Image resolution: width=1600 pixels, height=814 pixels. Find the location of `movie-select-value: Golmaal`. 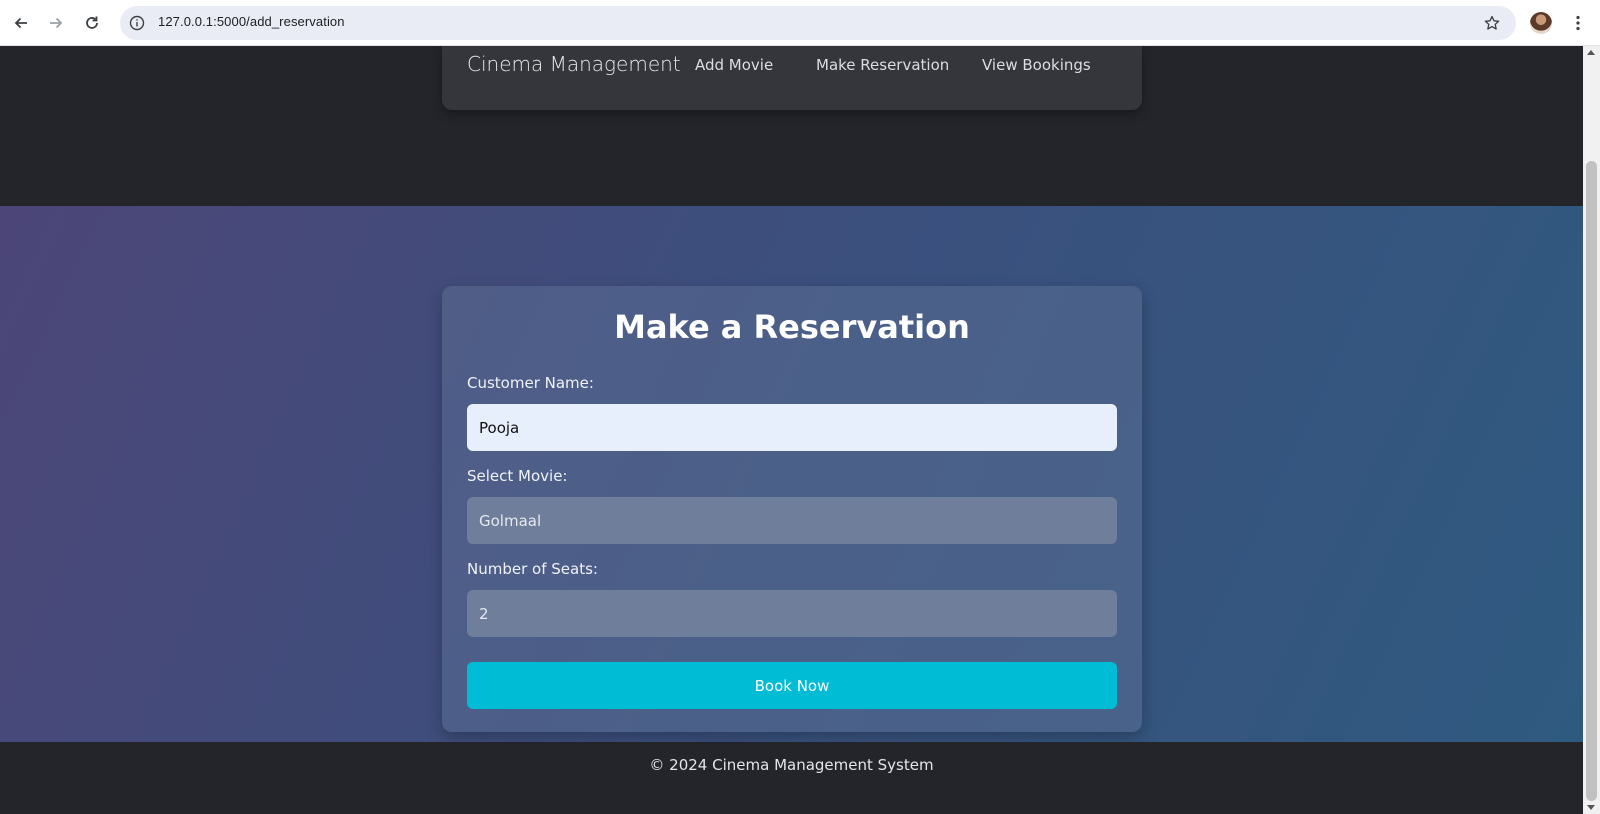

movie-select-value: Golmaal is located at coordinates (510, 520).